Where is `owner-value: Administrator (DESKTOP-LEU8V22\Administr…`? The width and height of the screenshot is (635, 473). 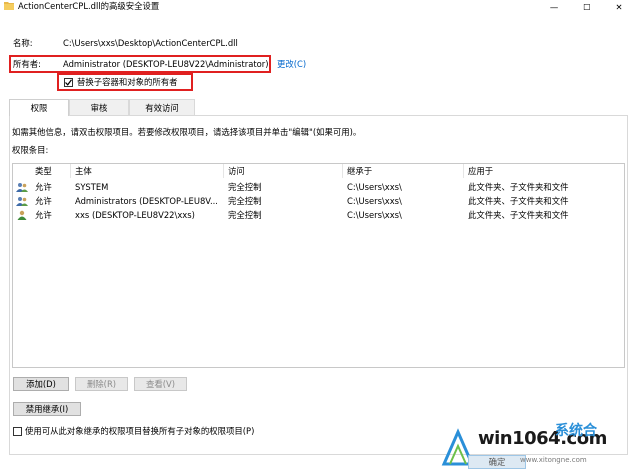
owner-value: Administrator (DESKTOP-LEU8V22\Administr… is located at coordinates (166, 64).